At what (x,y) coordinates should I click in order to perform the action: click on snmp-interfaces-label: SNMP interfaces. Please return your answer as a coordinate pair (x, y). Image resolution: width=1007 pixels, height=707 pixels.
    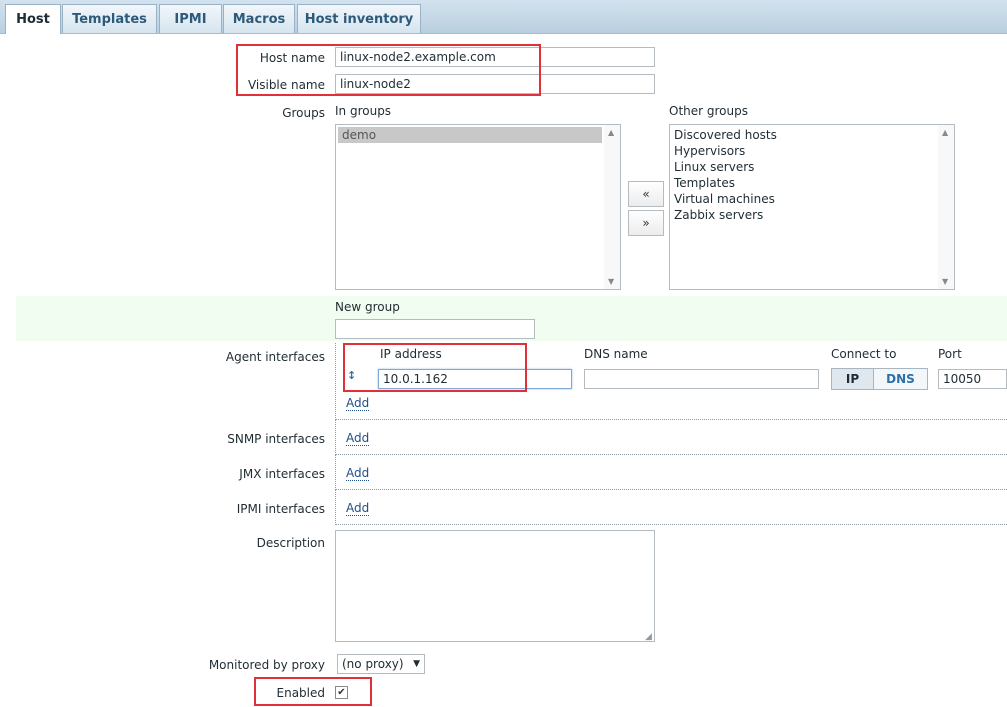
    Looking at the image, I should click on (276, 439).